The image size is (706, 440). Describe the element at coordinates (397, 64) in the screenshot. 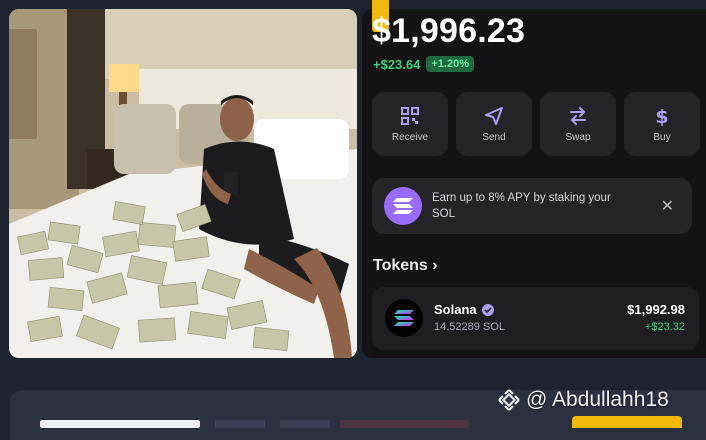

I see `balance-change-value: +$23.64` at that location.